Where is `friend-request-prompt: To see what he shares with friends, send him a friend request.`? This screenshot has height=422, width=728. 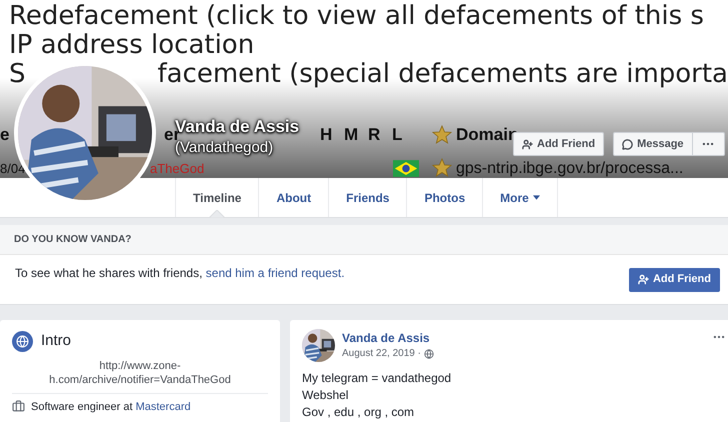 friend-request-prompt: To see what he shares with friends, send him a friend request. is located at coordinates (180, 273).